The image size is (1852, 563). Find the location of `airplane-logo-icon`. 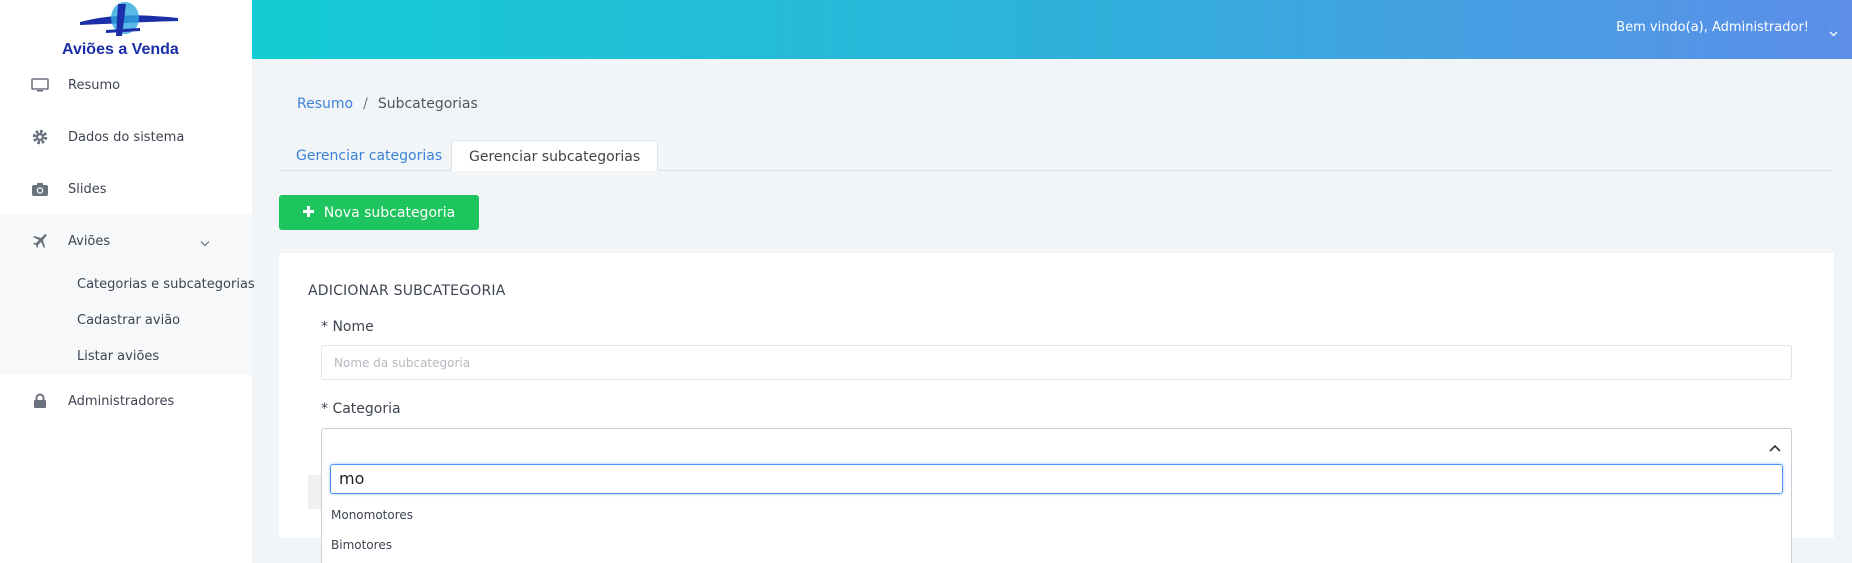

airplane-logo-icon is located at coordinates (129, 19).